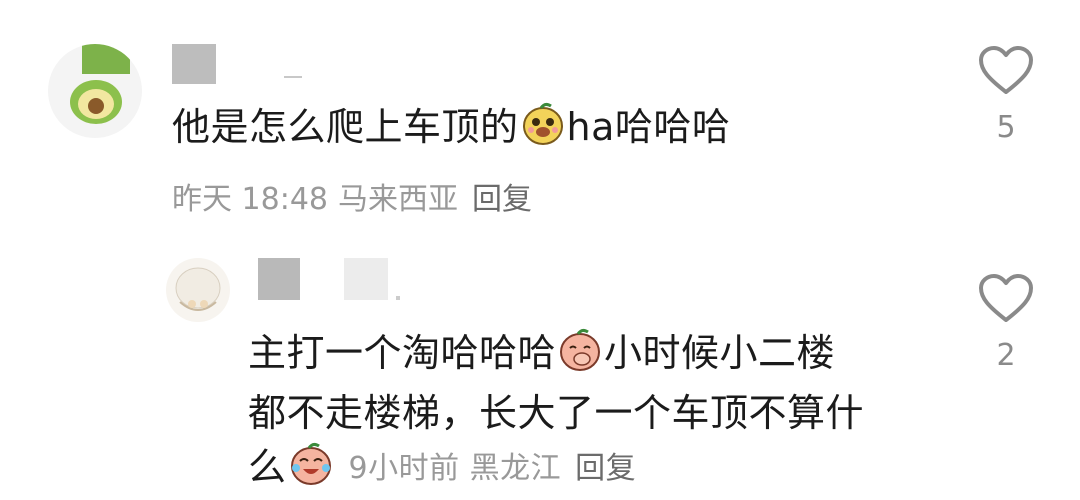  I want to click on location: 黑龙江, so click(515, 468).